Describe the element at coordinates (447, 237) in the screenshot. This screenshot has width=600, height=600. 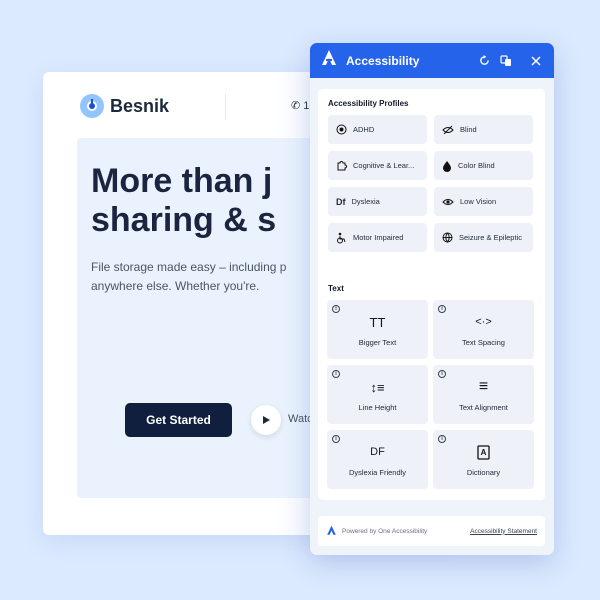
I see `globe-icon` at that location.